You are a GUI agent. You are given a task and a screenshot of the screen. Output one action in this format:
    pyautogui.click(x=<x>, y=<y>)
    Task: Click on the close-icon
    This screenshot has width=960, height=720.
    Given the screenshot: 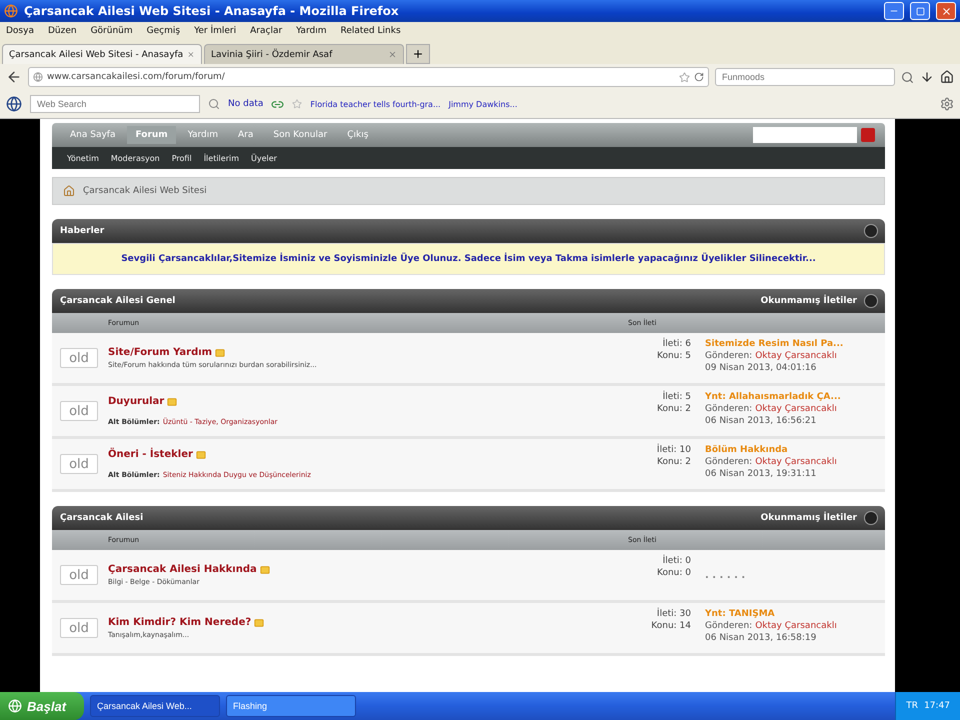 What is the action you would take?
    pyautogui.click(x=946, y=11)
    